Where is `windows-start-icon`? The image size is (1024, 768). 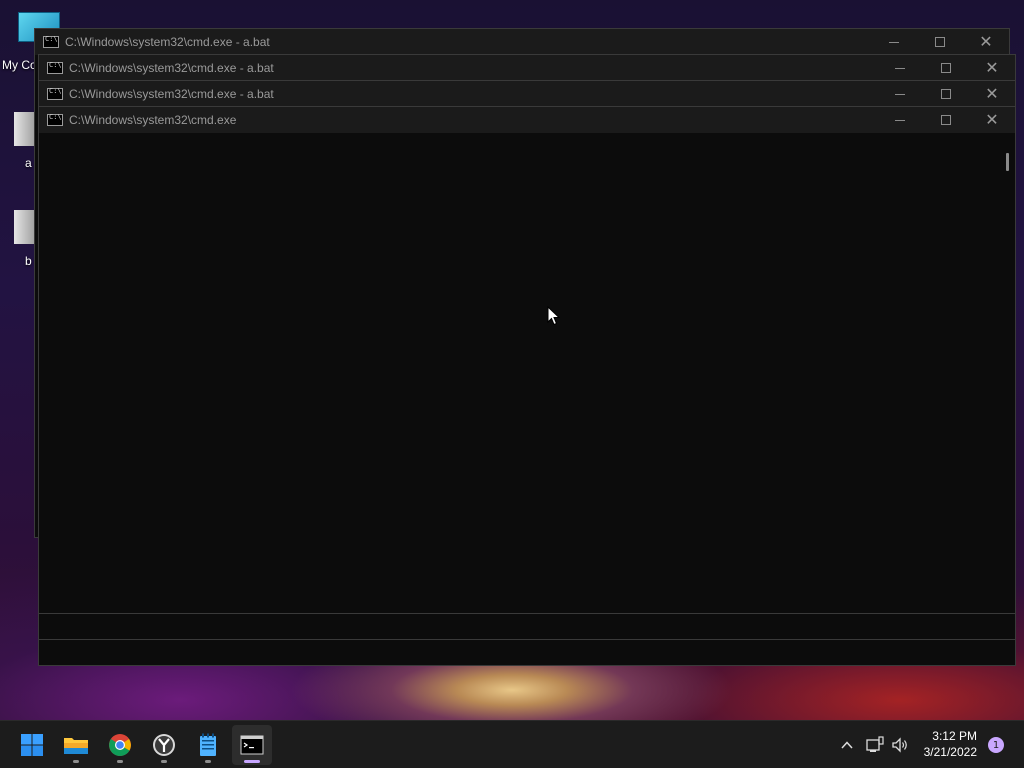
windows-start-icon is located at coordinates (32, 745).